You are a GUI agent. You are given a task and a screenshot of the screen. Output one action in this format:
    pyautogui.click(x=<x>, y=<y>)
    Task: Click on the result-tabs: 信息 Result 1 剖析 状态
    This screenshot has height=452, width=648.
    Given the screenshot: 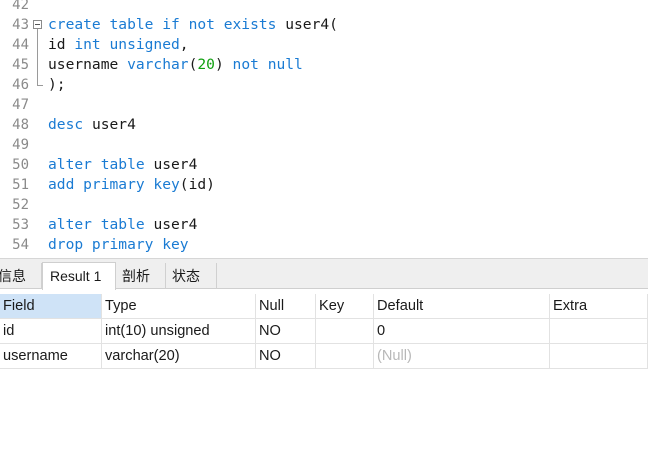 What is the action you would take?
    pyautogui.click(x=324, y=274)
    